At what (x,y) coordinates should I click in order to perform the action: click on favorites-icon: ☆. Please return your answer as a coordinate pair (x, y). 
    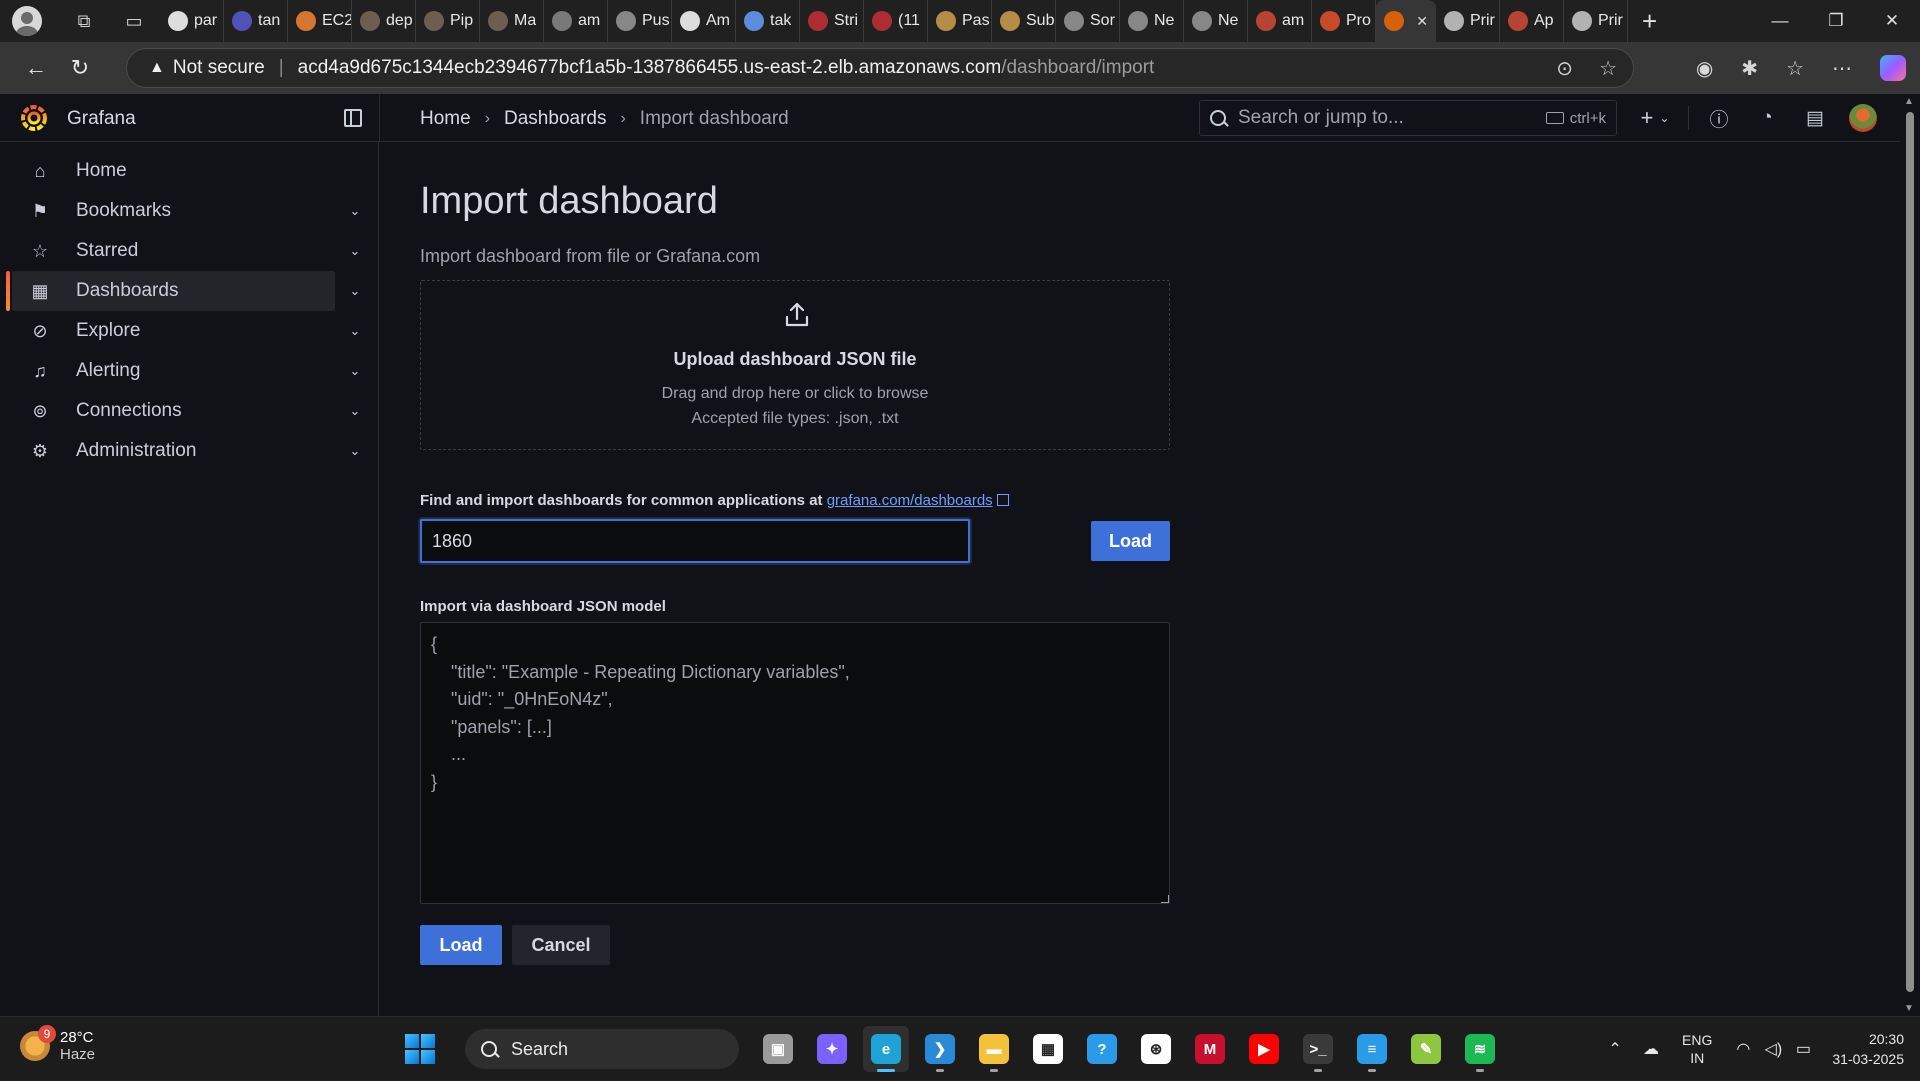
    Looking at the image, I should click on (1795, 68).